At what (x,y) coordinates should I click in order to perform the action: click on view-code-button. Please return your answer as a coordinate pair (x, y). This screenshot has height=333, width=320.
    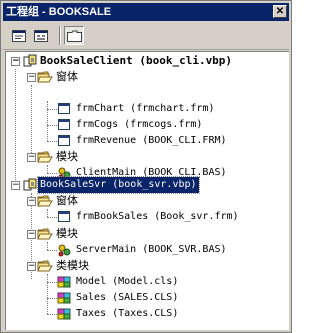
    Looking at the image, I should click on (19, 35).